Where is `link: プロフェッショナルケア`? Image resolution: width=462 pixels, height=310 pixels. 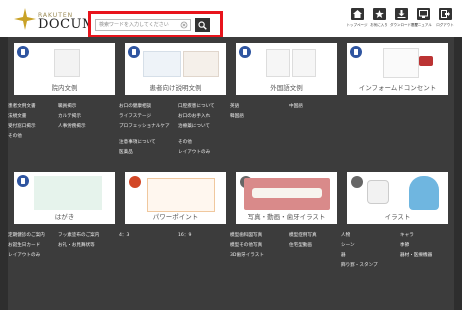
link: プロフェッショナルケア is located at coordinates (144, 126).